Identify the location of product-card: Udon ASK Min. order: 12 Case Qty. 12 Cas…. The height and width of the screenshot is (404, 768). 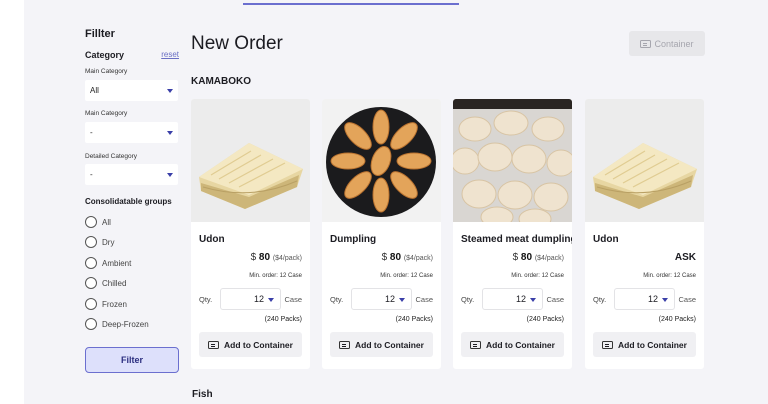
(644, 234).